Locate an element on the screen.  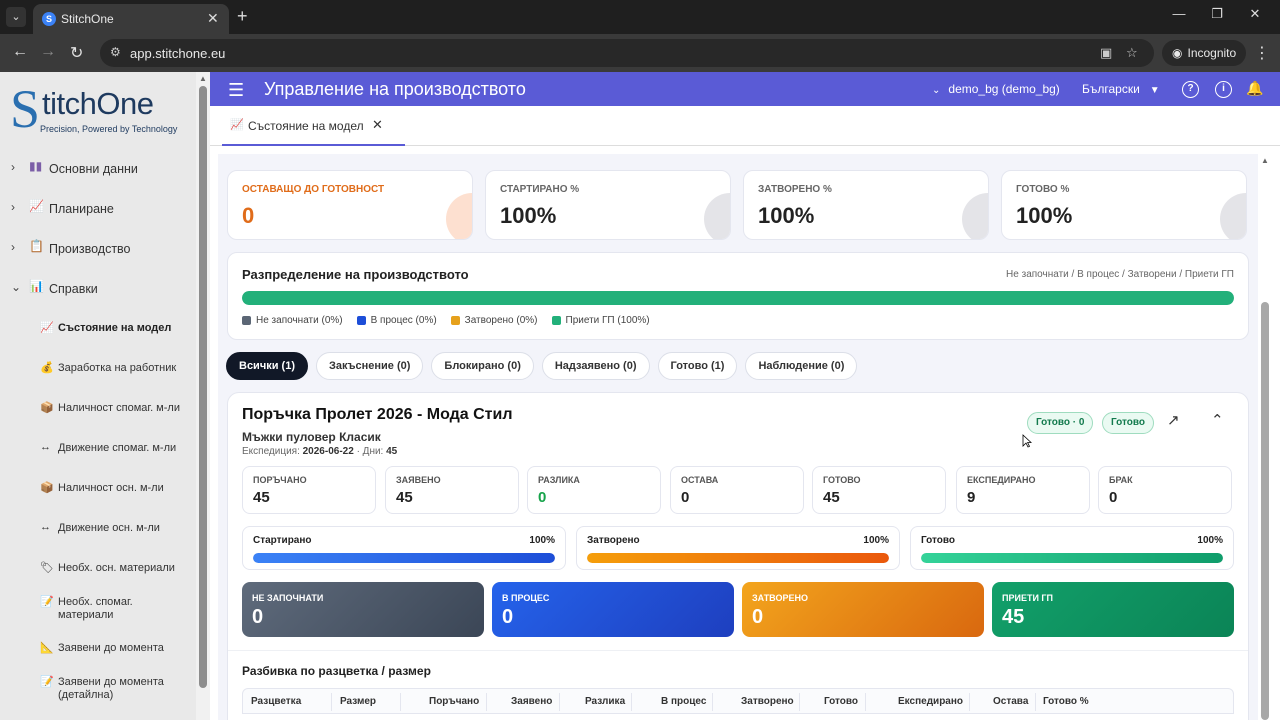
logo-tagline: Precision, Powered by Technology is located at coordinates (109, 129).